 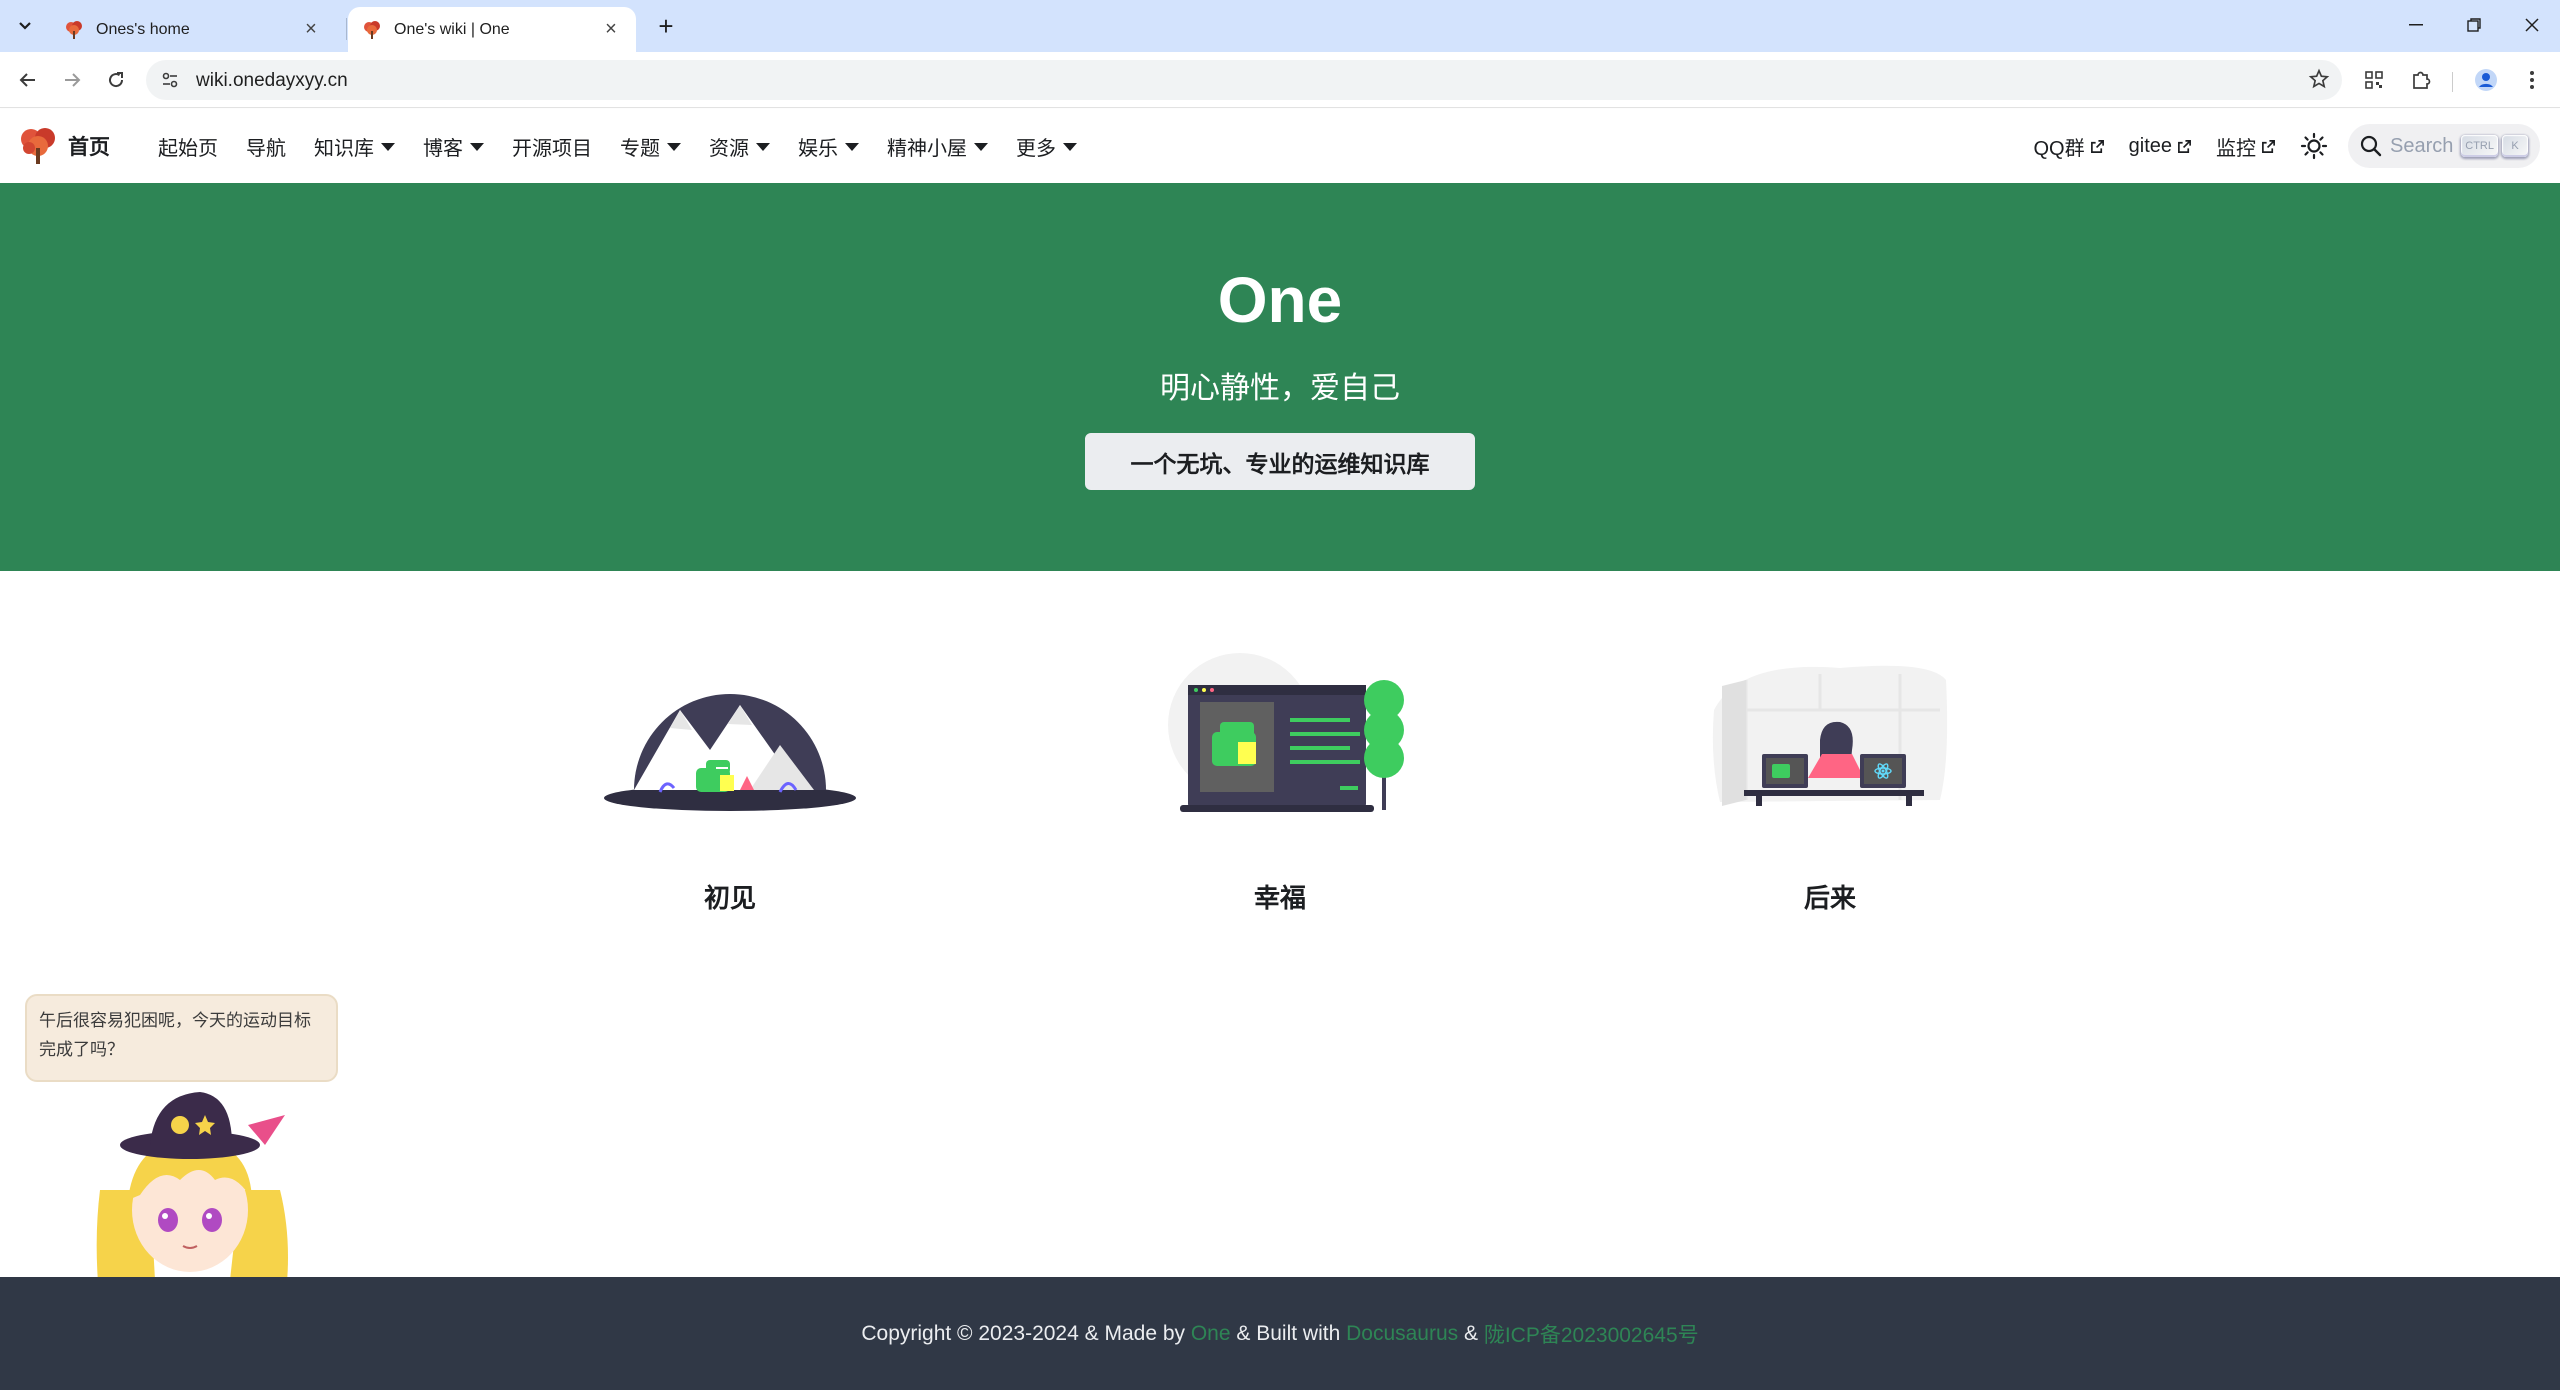 I want to click on back-arrow-icon, so click(x=28, y=80).